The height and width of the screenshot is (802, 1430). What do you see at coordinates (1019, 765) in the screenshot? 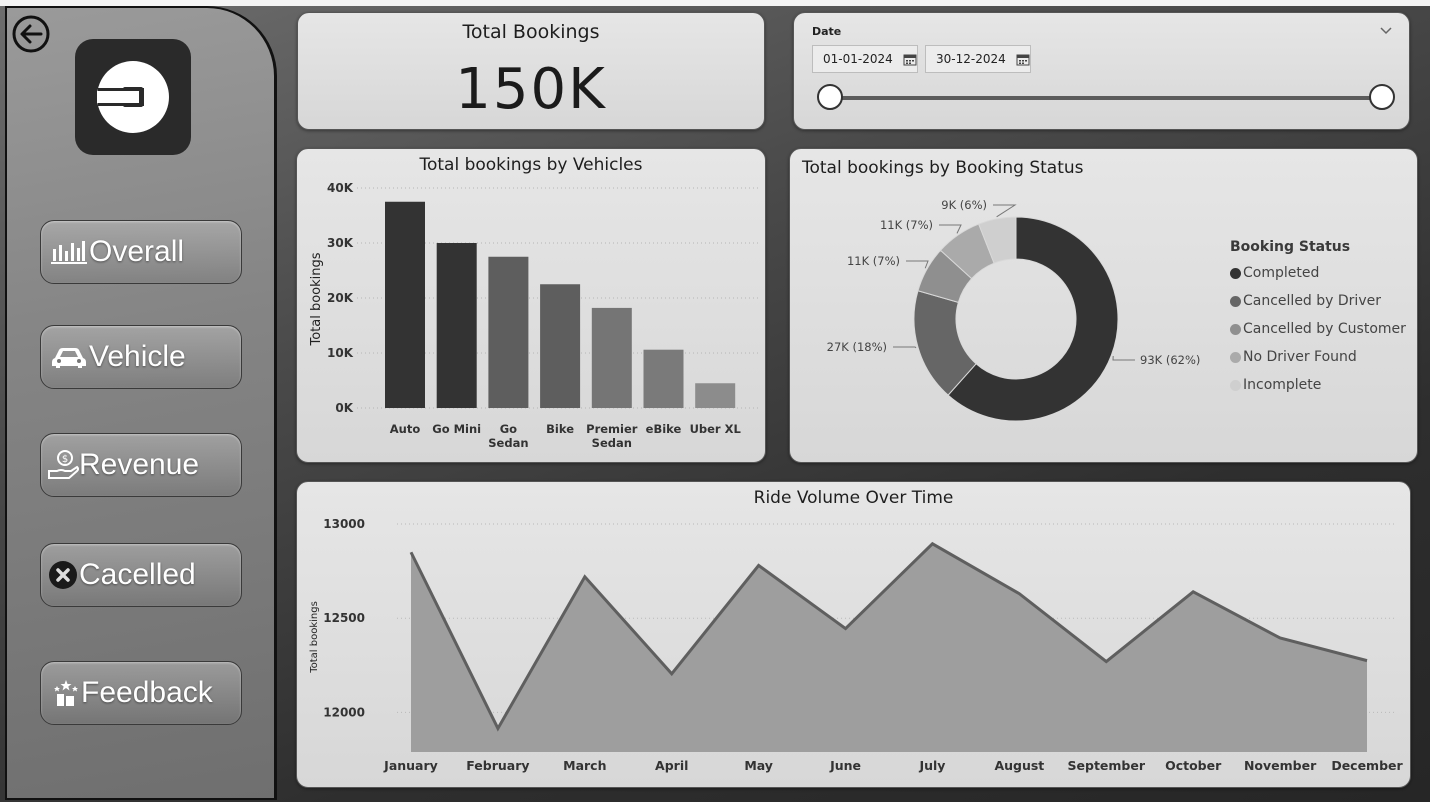
I see `x-tick-label: August` at bounding box center [1019, 765].